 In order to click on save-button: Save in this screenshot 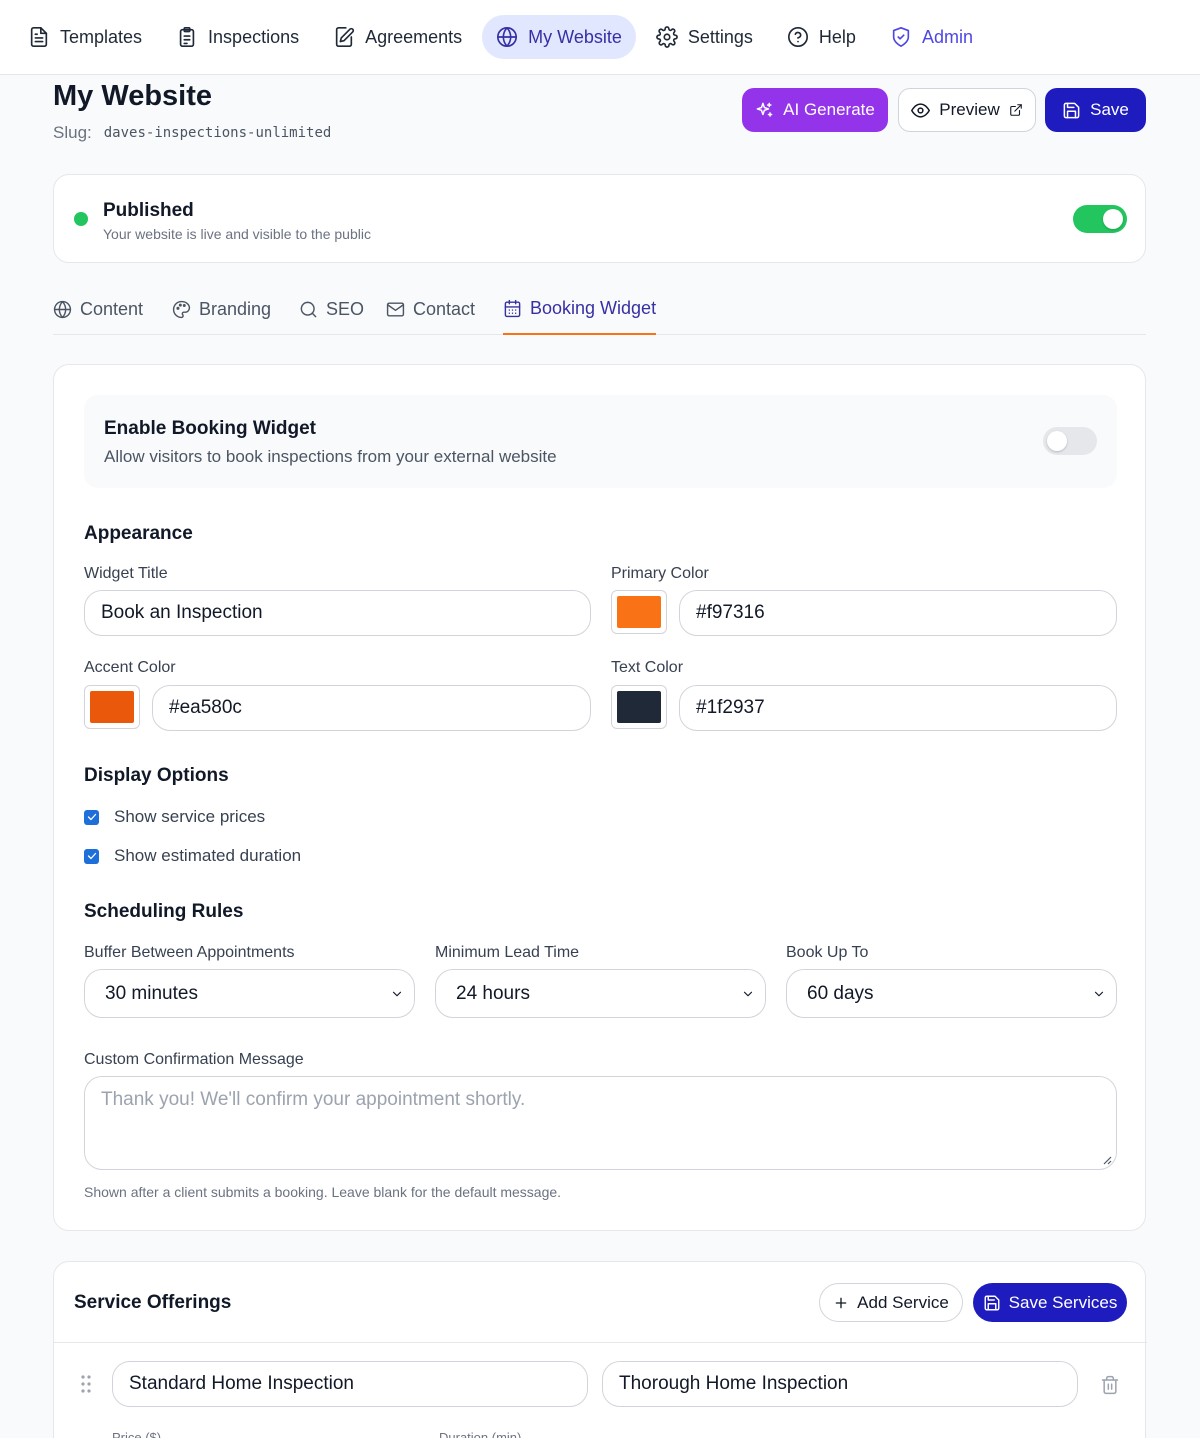, I will do `click(1095, 110)`.